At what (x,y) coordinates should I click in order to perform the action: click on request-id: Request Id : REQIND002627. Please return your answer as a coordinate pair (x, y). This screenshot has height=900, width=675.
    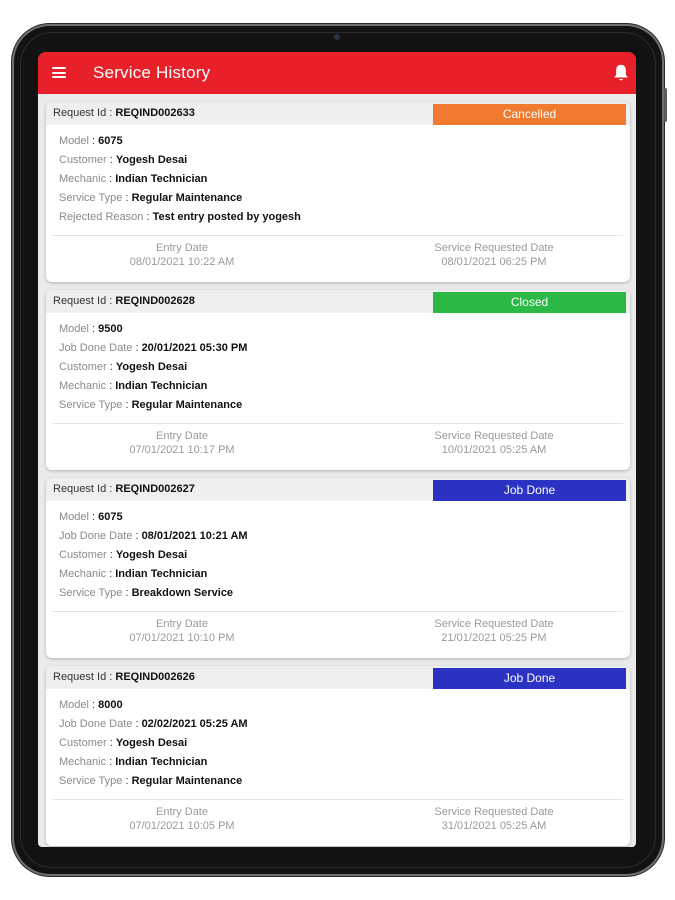
    Looking at the image, I should click on (124, 489).